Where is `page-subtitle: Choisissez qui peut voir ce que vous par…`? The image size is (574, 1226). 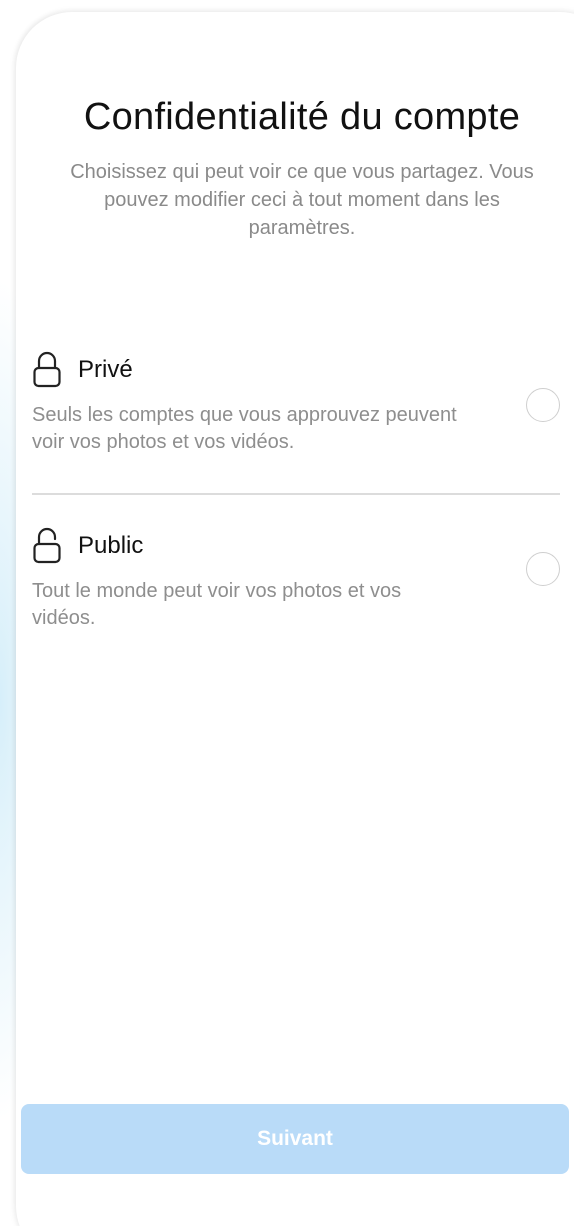 page-subtitle: Choisissez qui peut voir ce que vous par… is located at coordinates (302, 200).